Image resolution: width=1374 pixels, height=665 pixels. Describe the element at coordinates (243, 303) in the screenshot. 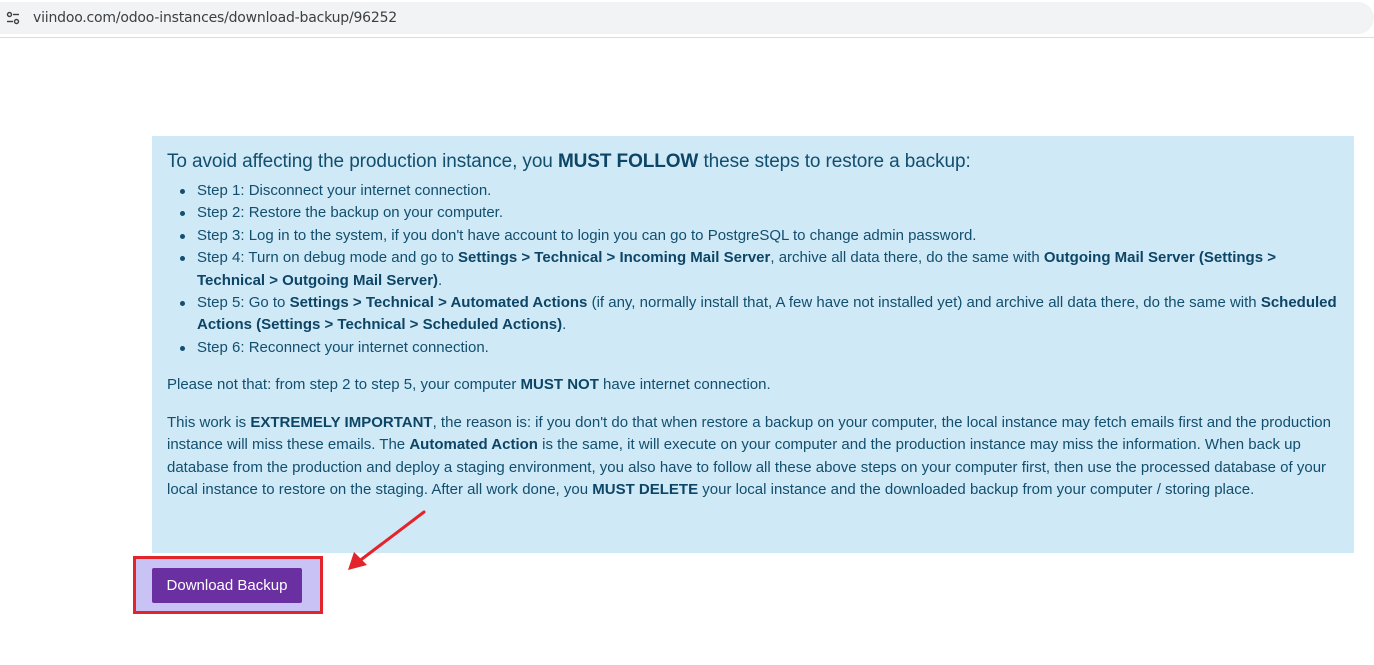

I see `step-5-text: Step 5: Go to` at that location.